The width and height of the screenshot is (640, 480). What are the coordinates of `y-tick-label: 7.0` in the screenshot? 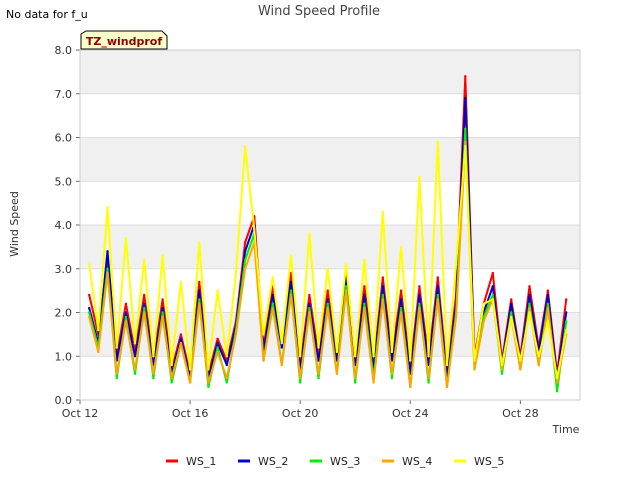 It's located at (64, 94).